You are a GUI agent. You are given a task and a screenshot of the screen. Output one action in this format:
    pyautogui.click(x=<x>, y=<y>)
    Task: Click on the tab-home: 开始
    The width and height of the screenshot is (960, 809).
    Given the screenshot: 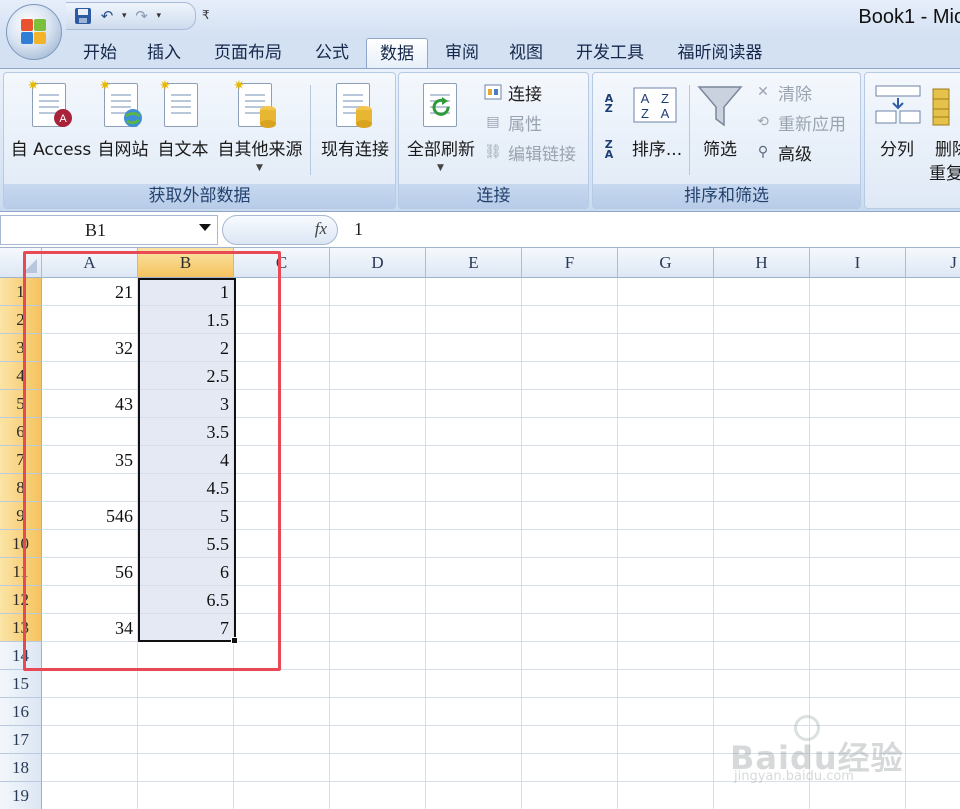 What is the action you would take?
    pyautogui.click(x=100, y=53)
    